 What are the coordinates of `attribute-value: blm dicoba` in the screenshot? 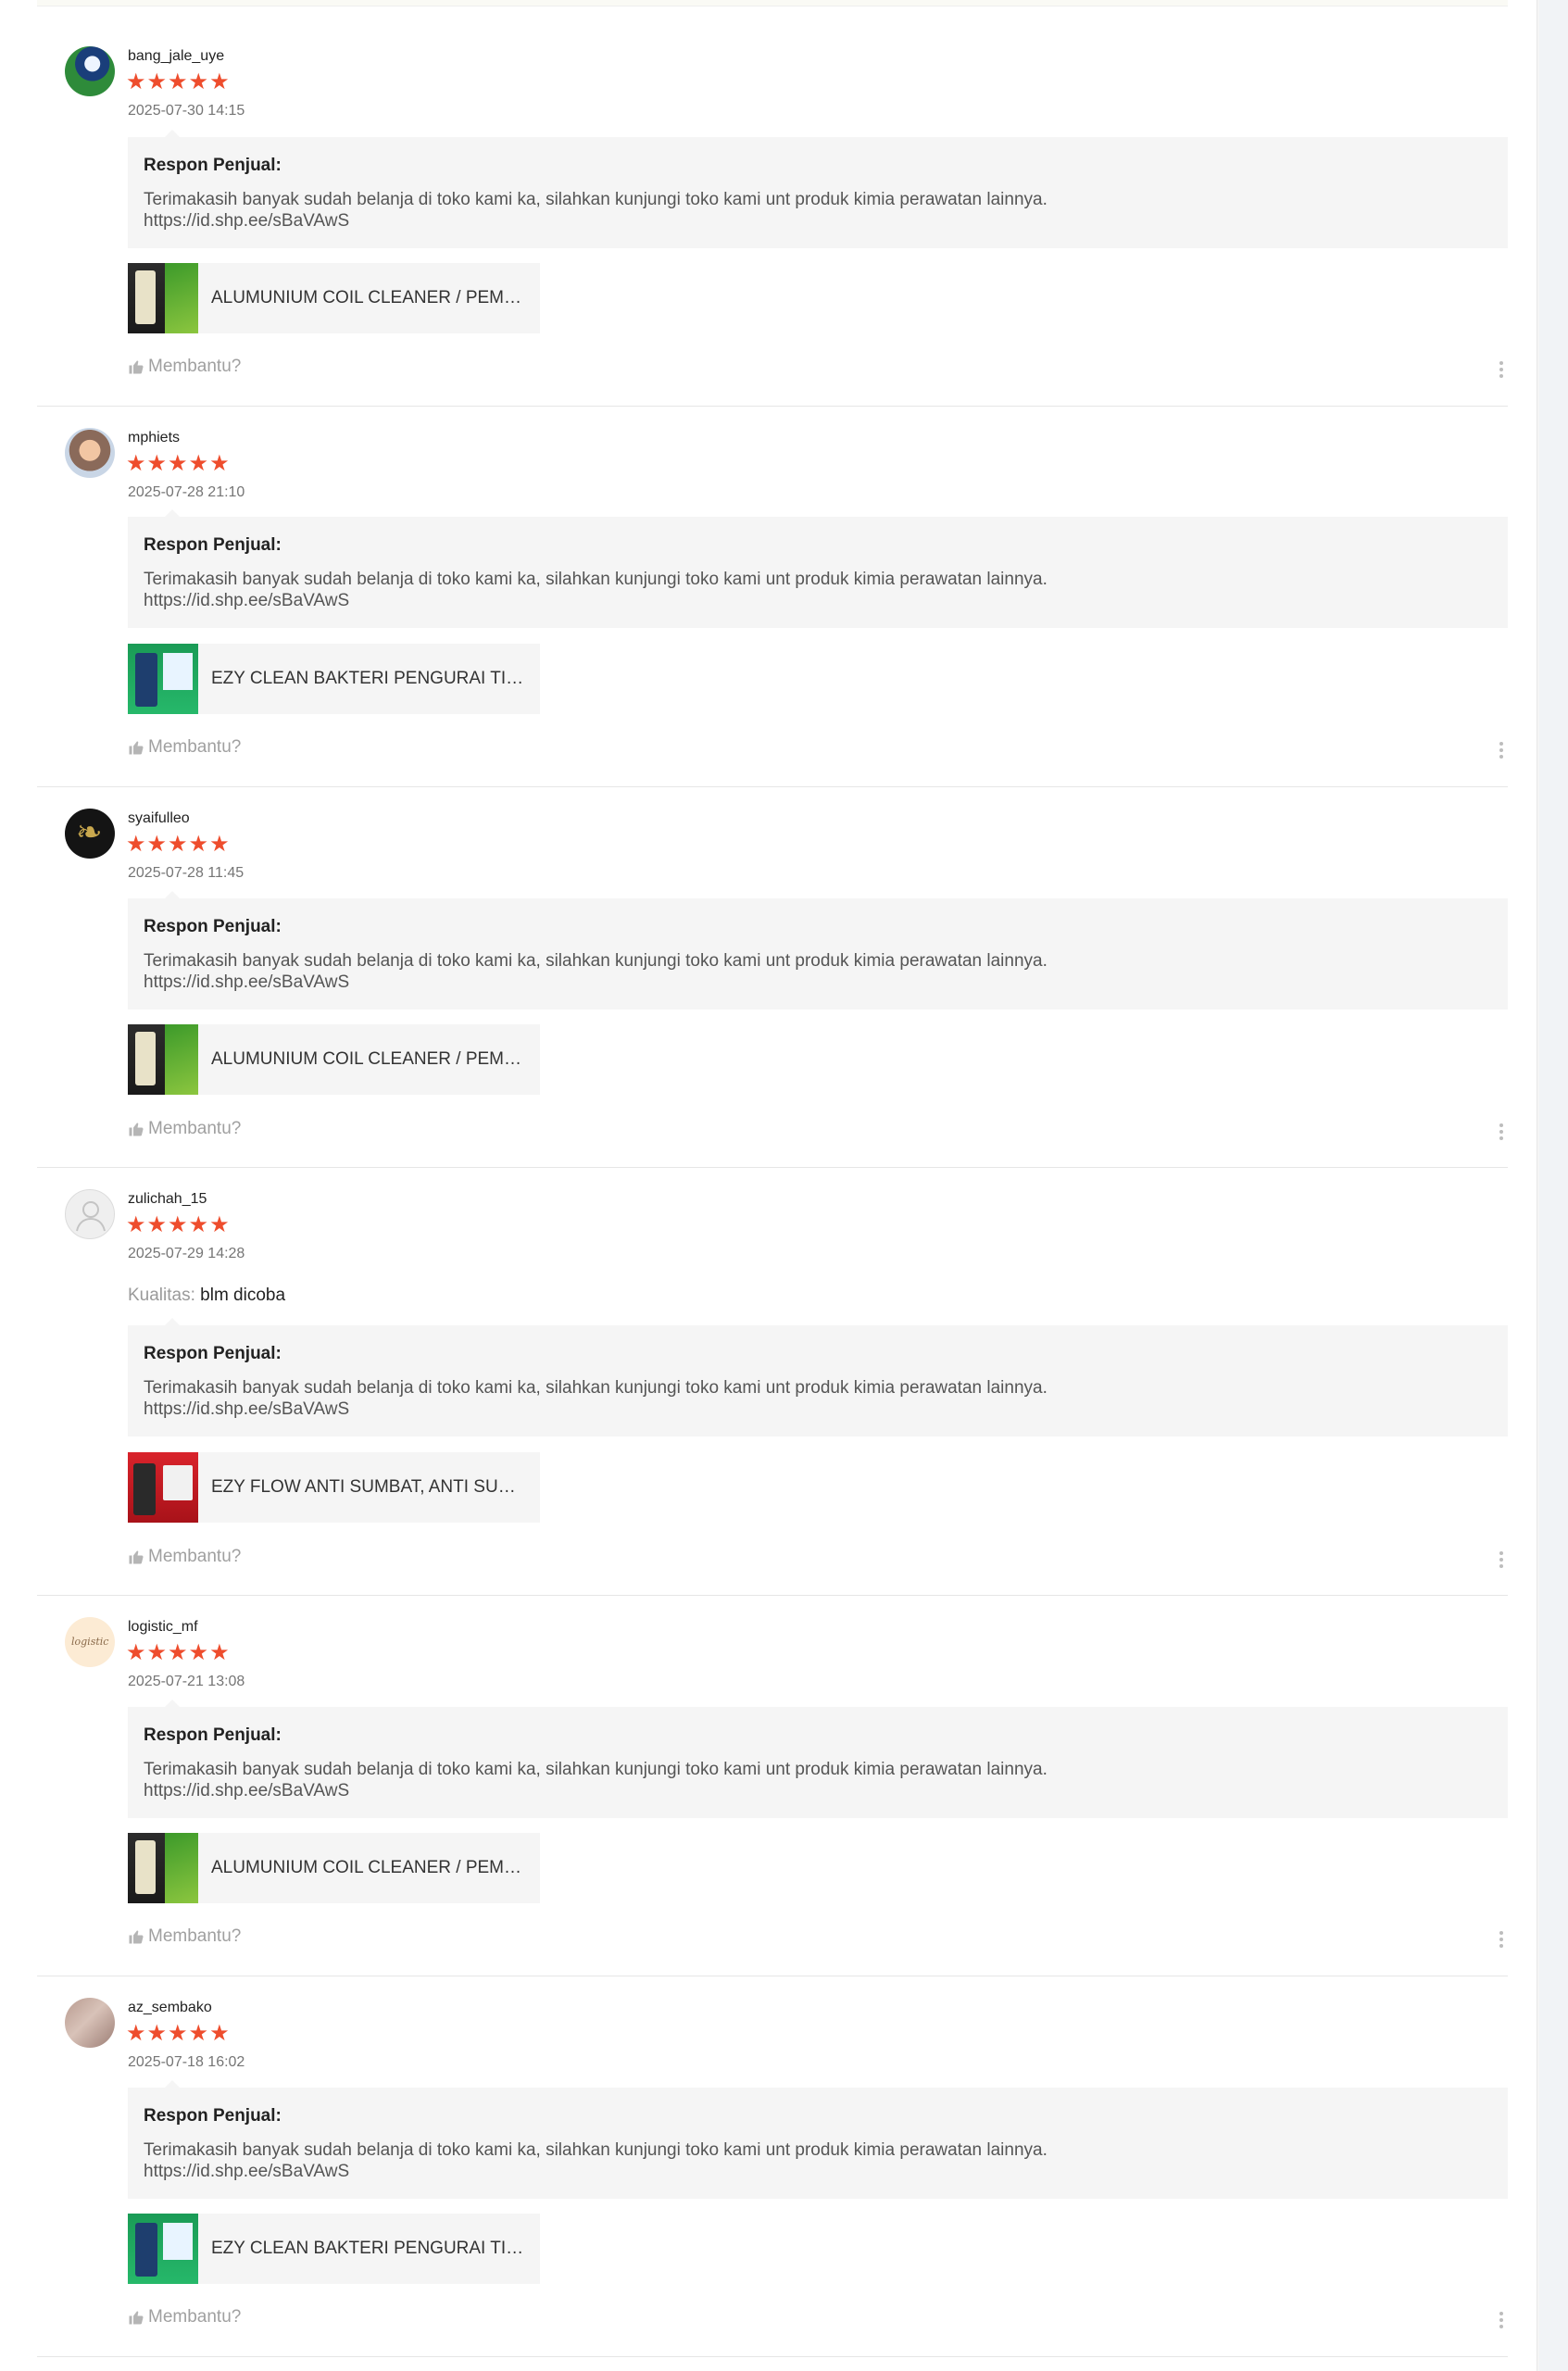 It's located at (243, 1295).